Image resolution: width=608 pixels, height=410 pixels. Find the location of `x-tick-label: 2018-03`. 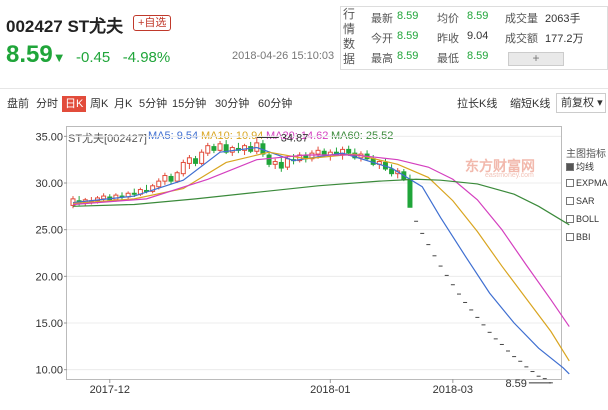

x-tick-label: 2018-03 is located at coordinates (453, 390).